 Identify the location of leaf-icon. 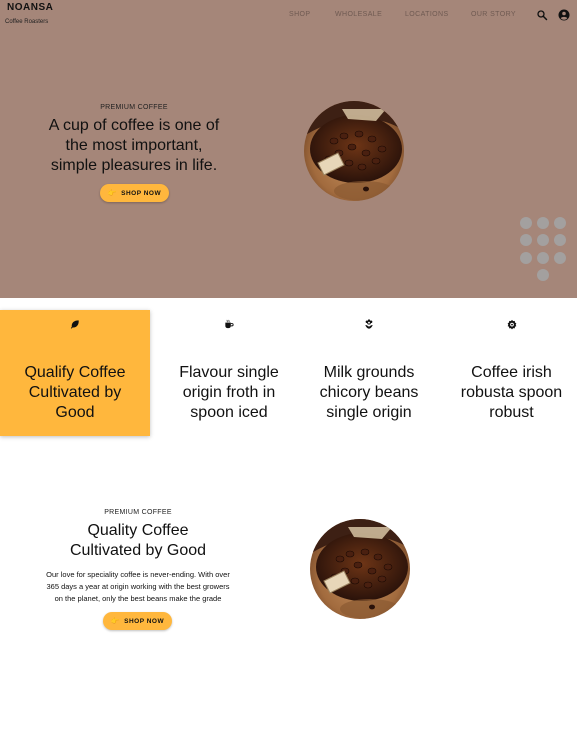
(74, 324).